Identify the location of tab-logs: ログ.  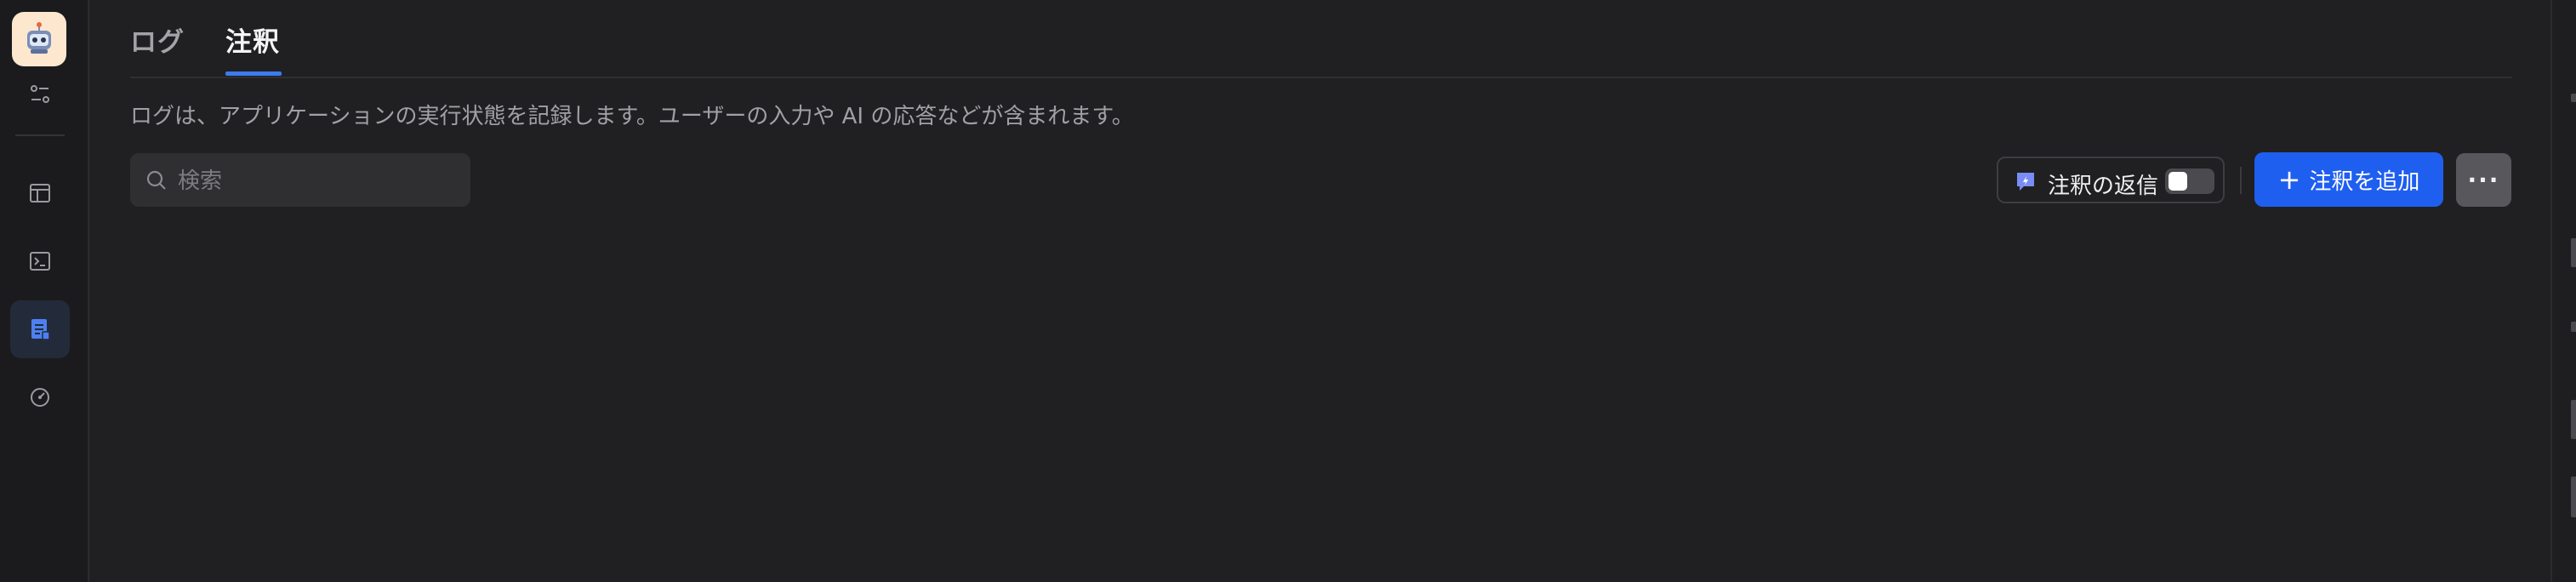
(157, 39).